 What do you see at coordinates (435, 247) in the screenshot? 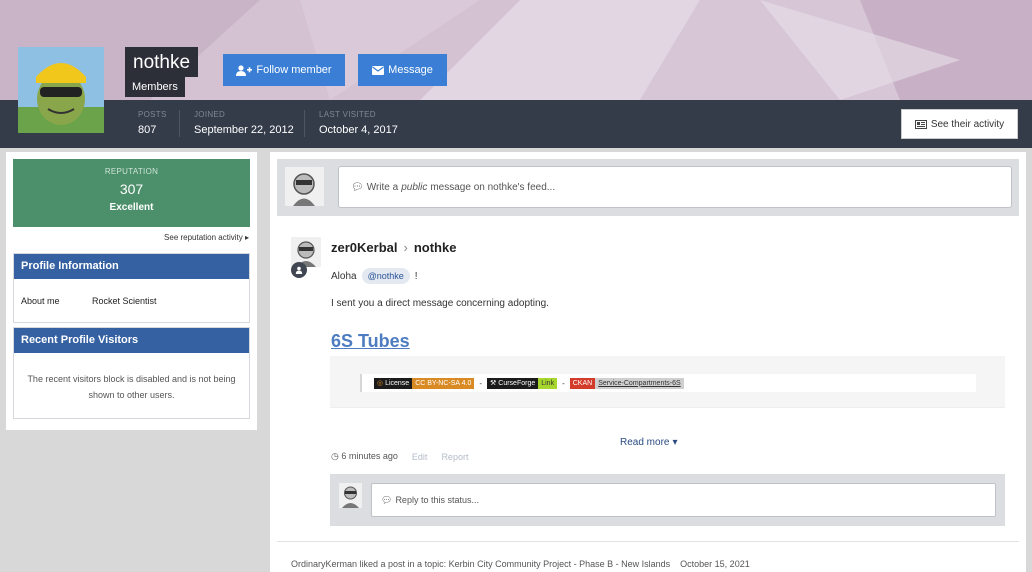
I see `status-target-link: nothke` at bounding box center [435, 247].